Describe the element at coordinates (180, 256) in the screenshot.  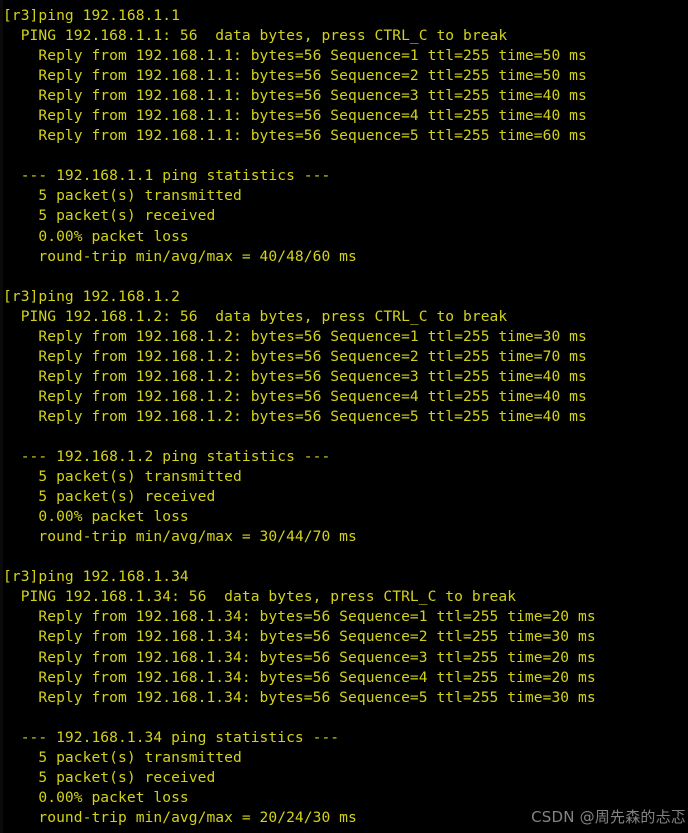
I see `console-line: round-trip min/avg/max = 40/48/60 ms` at that location.